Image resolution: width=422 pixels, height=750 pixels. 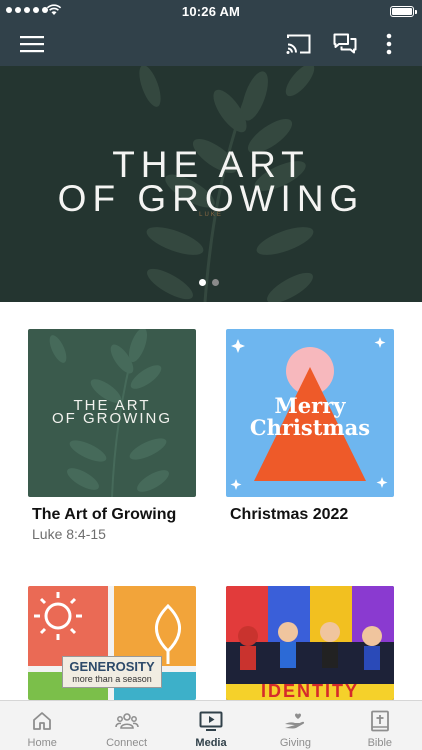 I want to click on hamburger-menu-icon, so click(x=32, y=44).